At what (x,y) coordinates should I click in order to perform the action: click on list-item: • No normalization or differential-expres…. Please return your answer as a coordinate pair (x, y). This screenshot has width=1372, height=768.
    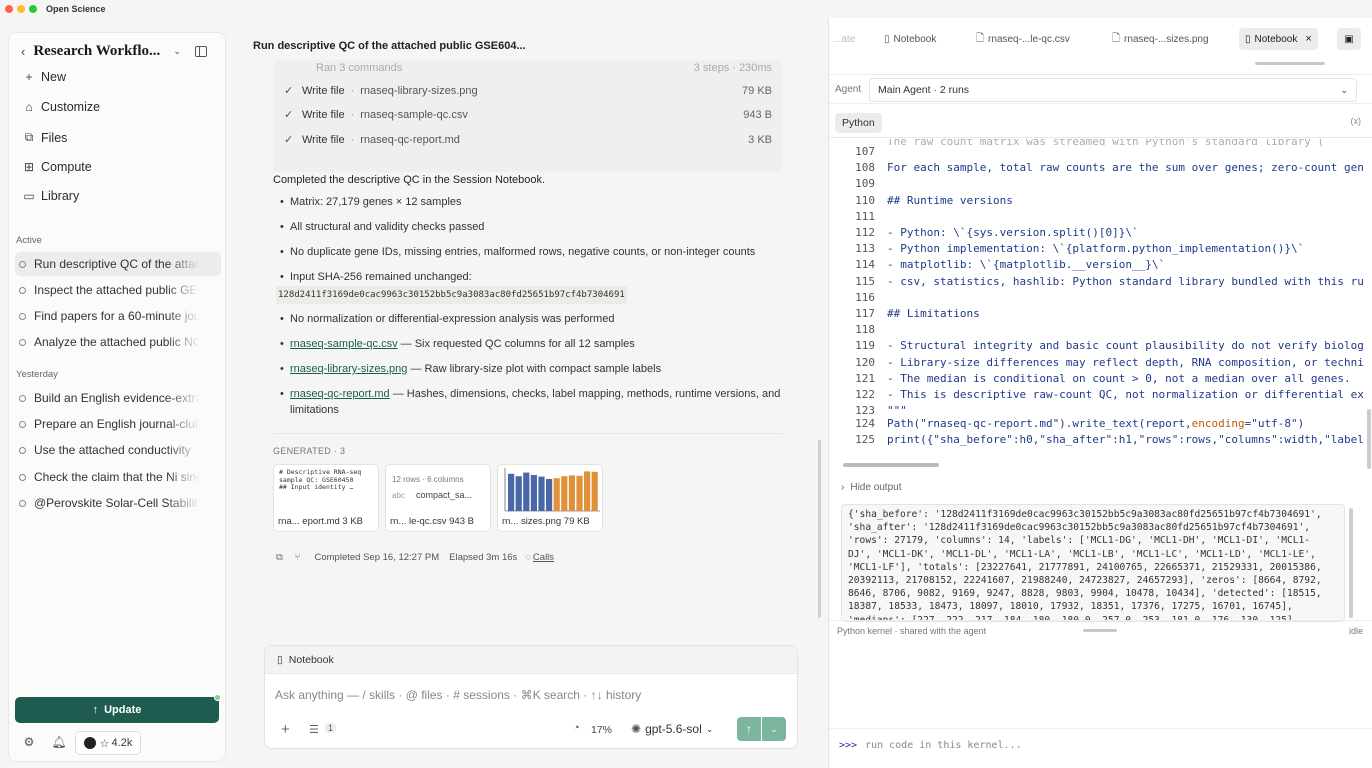
    Looking at the image, I should click on (447, 319).